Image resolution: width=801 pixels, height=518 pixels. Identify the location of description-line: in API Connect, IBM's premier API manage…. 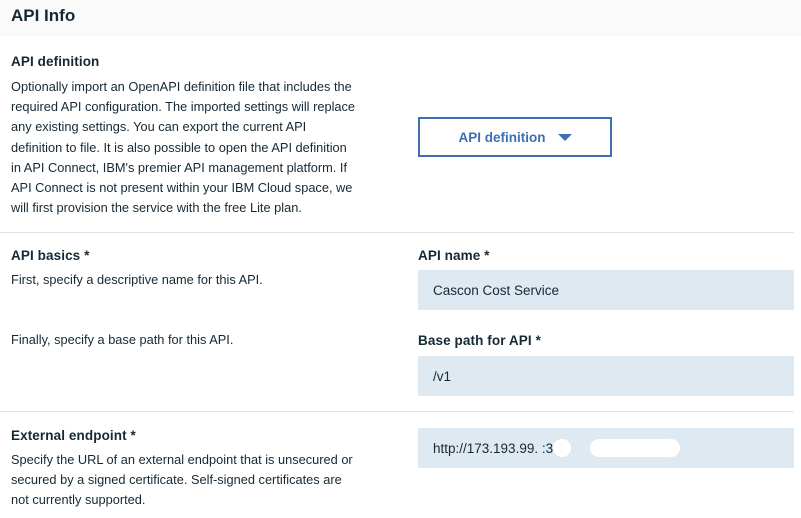
(179, 167).